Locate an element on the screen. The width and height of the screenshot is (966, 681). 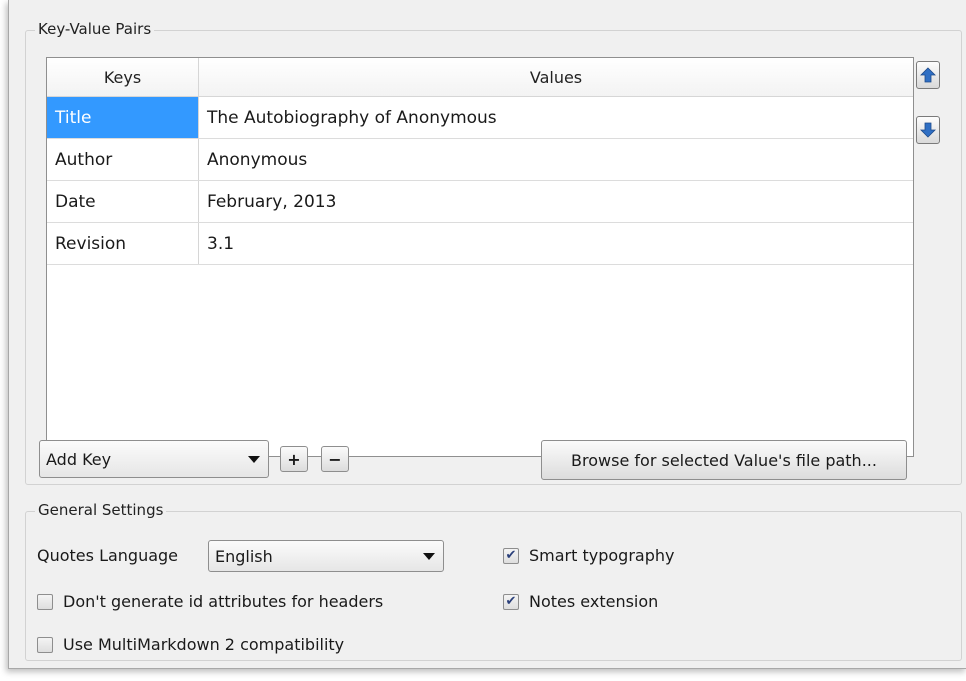
value-cell: The Autobiography of Anonymous is located at coordinates (556, 117).